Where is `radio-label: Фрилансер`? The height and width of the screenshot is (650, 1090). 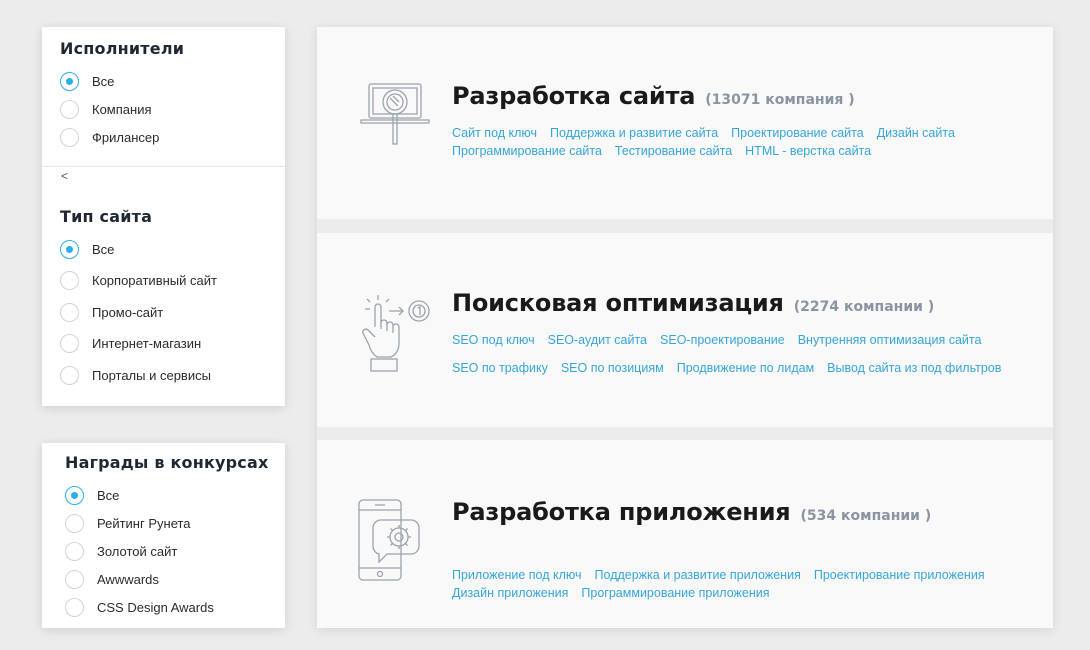 radio-label: Фрилансер is located at coordinates (126, 137).